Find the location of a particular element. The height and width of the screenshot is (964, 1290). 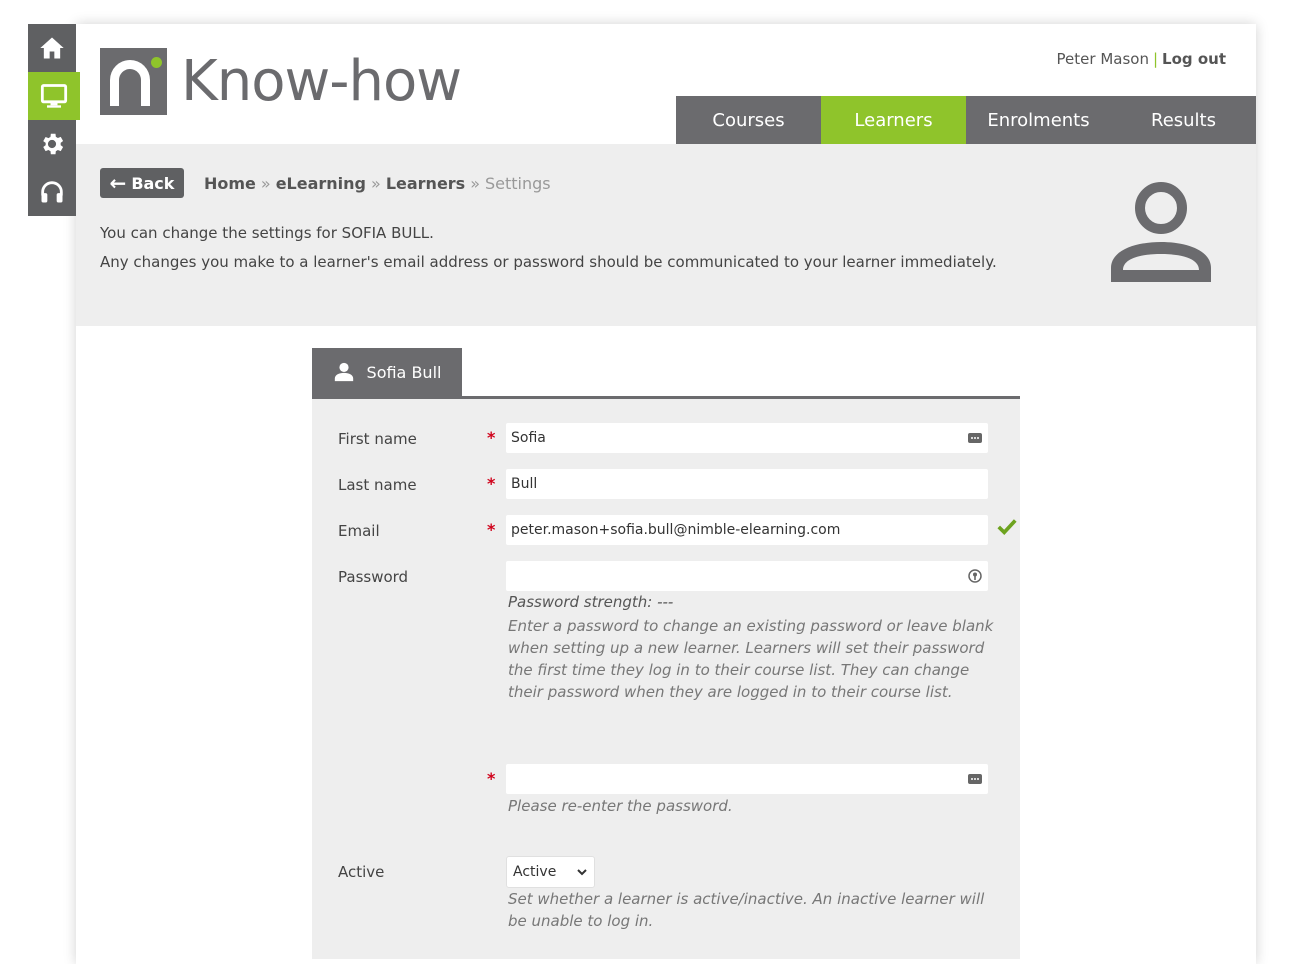

tab-learners: Learners is located at coordinates (893, 122).